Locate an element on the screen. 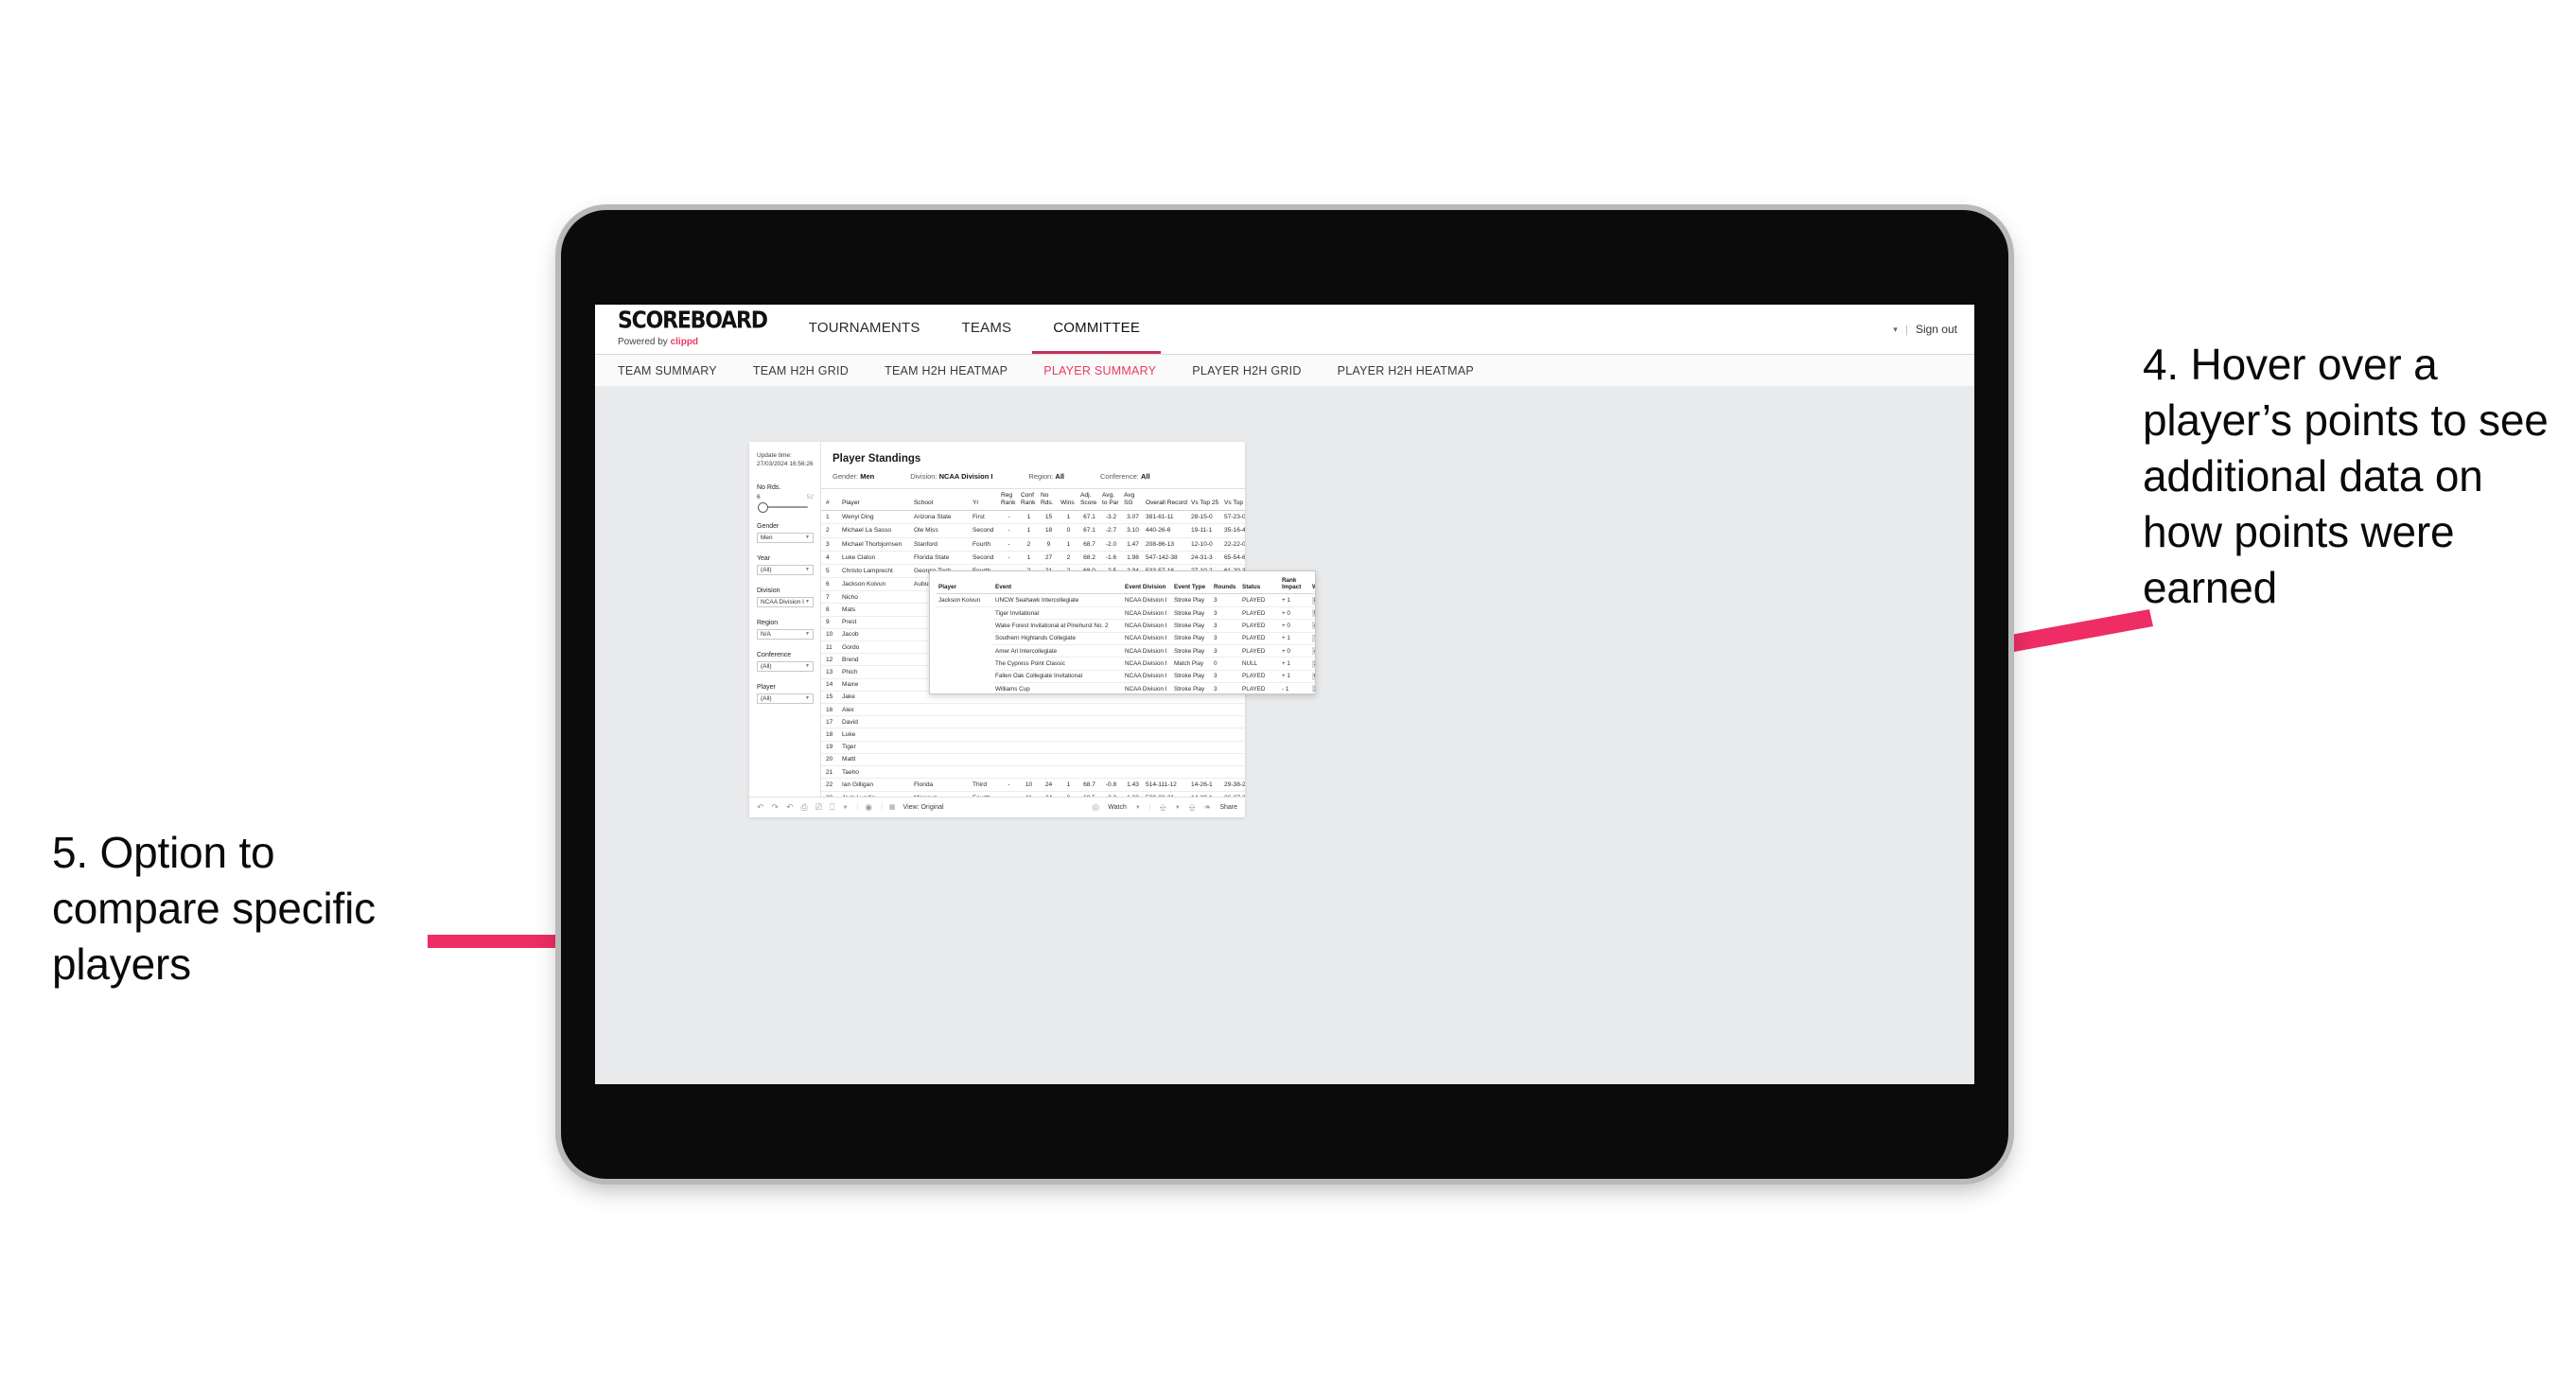 Image resolution: width=2576 pixels, height=1386 pixels. sign-out-link: Sign out is located at coordinates (1937, 329).